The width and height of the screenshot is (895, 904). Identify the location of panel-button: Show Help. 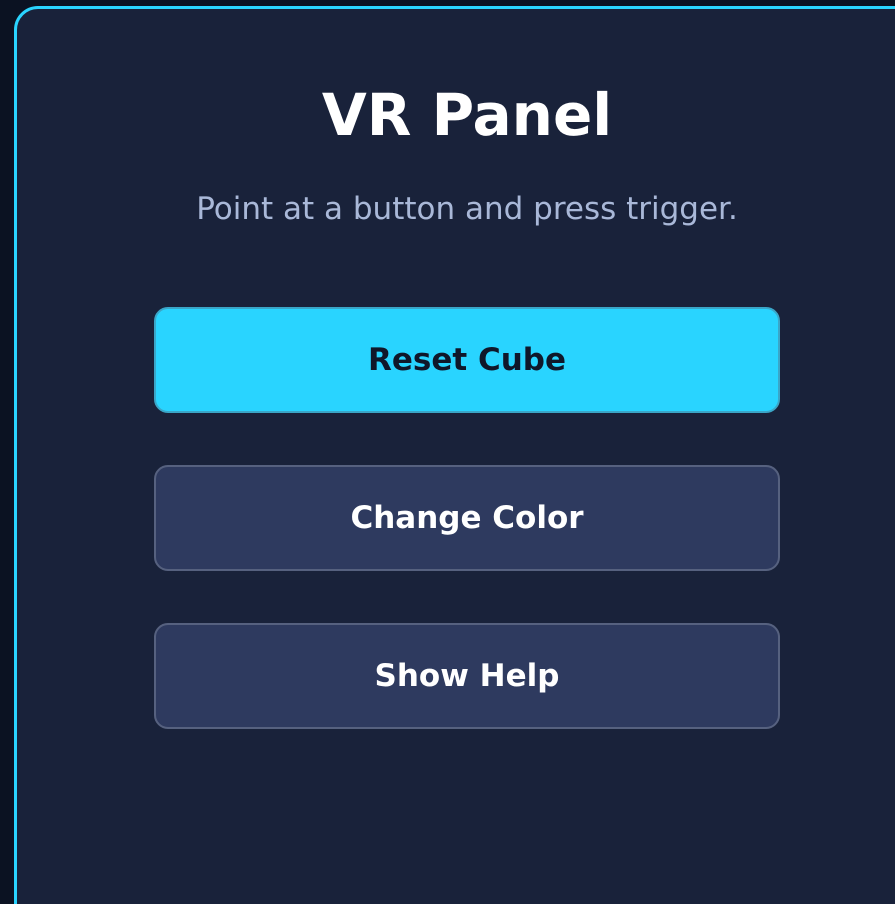
(467, 676).